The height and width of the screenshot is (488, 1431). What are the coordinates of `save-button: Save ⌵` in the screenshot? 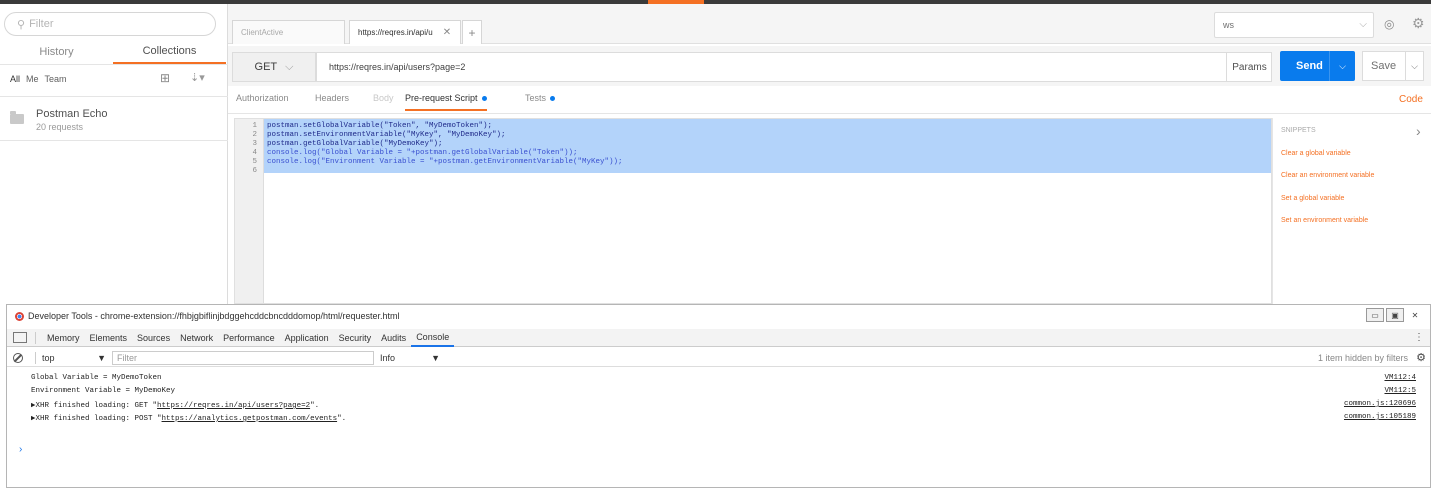 It's located at (1393, 66).